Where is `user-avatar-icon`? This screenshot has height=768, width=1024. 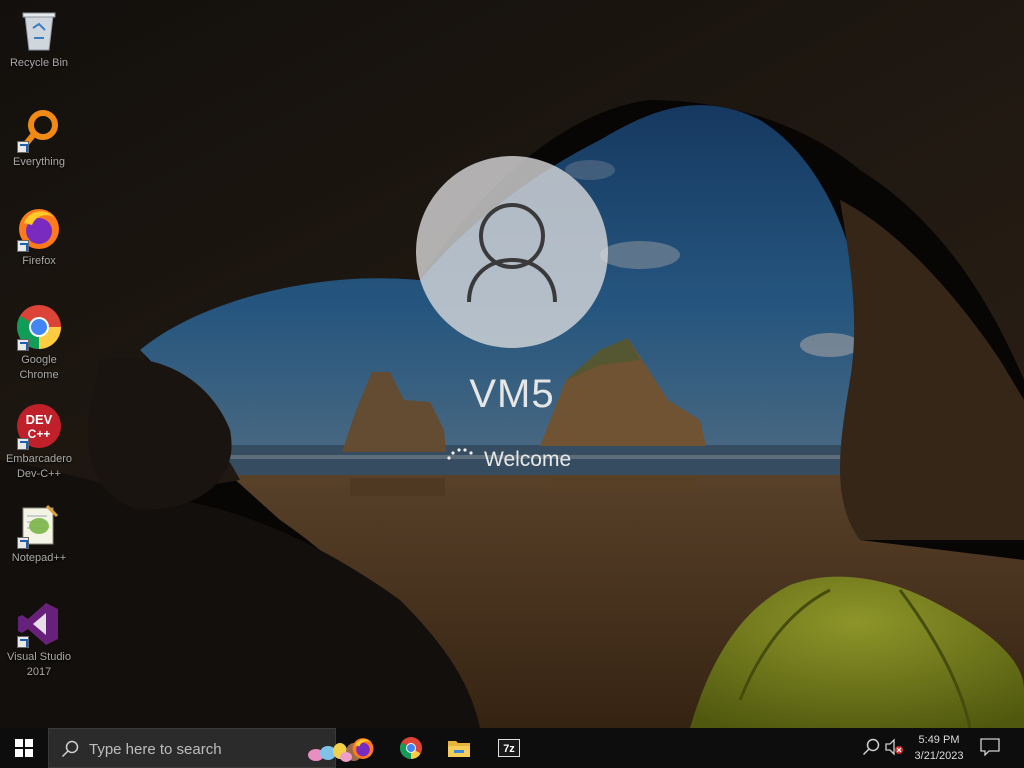 user-avatar-icon is located at coordinates (512, 253).